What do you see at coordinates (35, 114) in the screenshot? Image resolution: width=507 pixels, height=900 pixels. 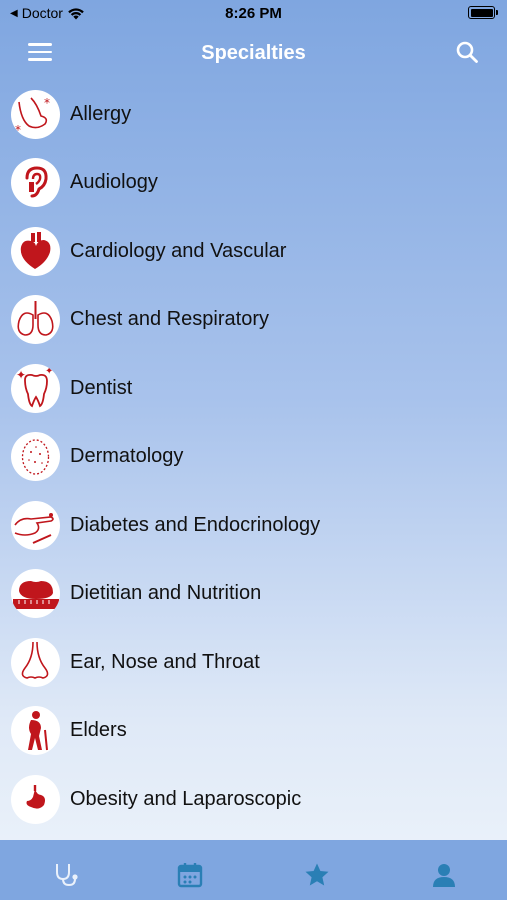 I see `allergy-icon: * *` at bounding box center [35, 114].